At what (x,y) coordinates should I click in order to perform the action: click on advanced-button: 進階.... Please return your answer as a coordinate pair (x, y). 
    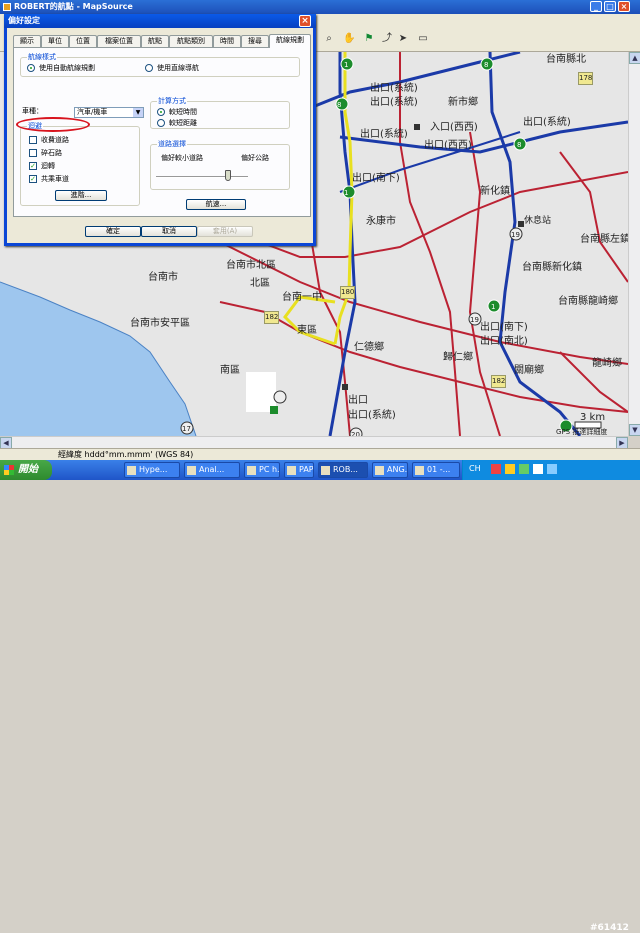
    Looking at the image, I should click on (81, 195).